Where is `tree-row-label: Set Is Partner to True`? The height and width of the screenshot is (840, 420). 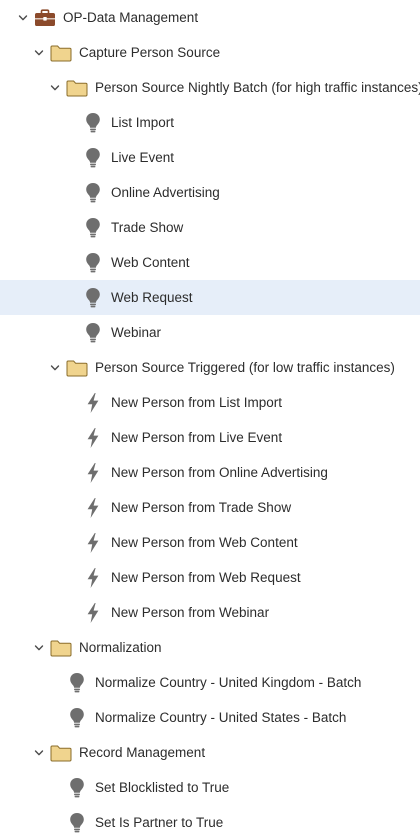
tree-row-label: Set Is Partner to True is located at coordinates (159, 822).